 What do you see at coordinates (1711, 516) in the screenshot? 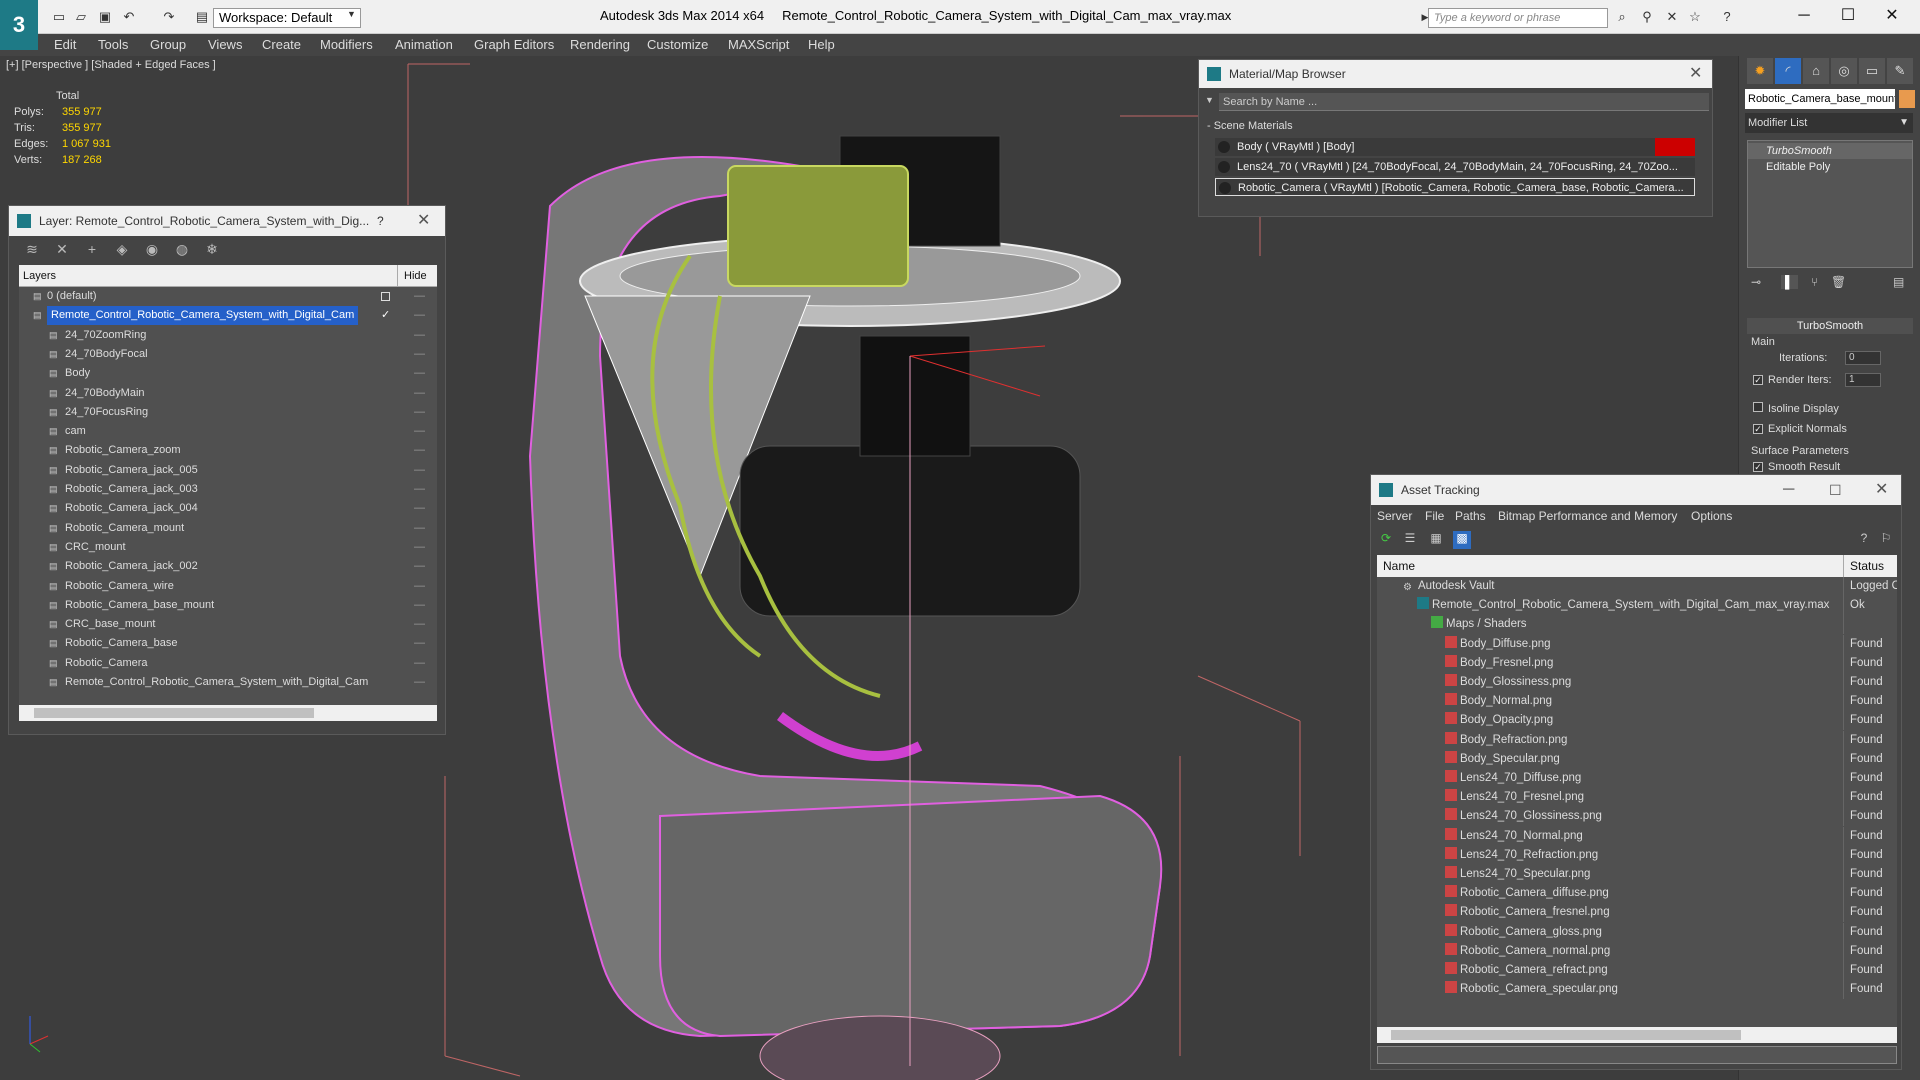
I see `menu-options: Options` at bounding box center [1711, 516].